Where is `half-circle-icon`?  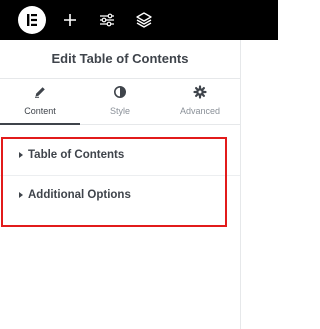
half-circle-icon is located at coordinates (120, 92).